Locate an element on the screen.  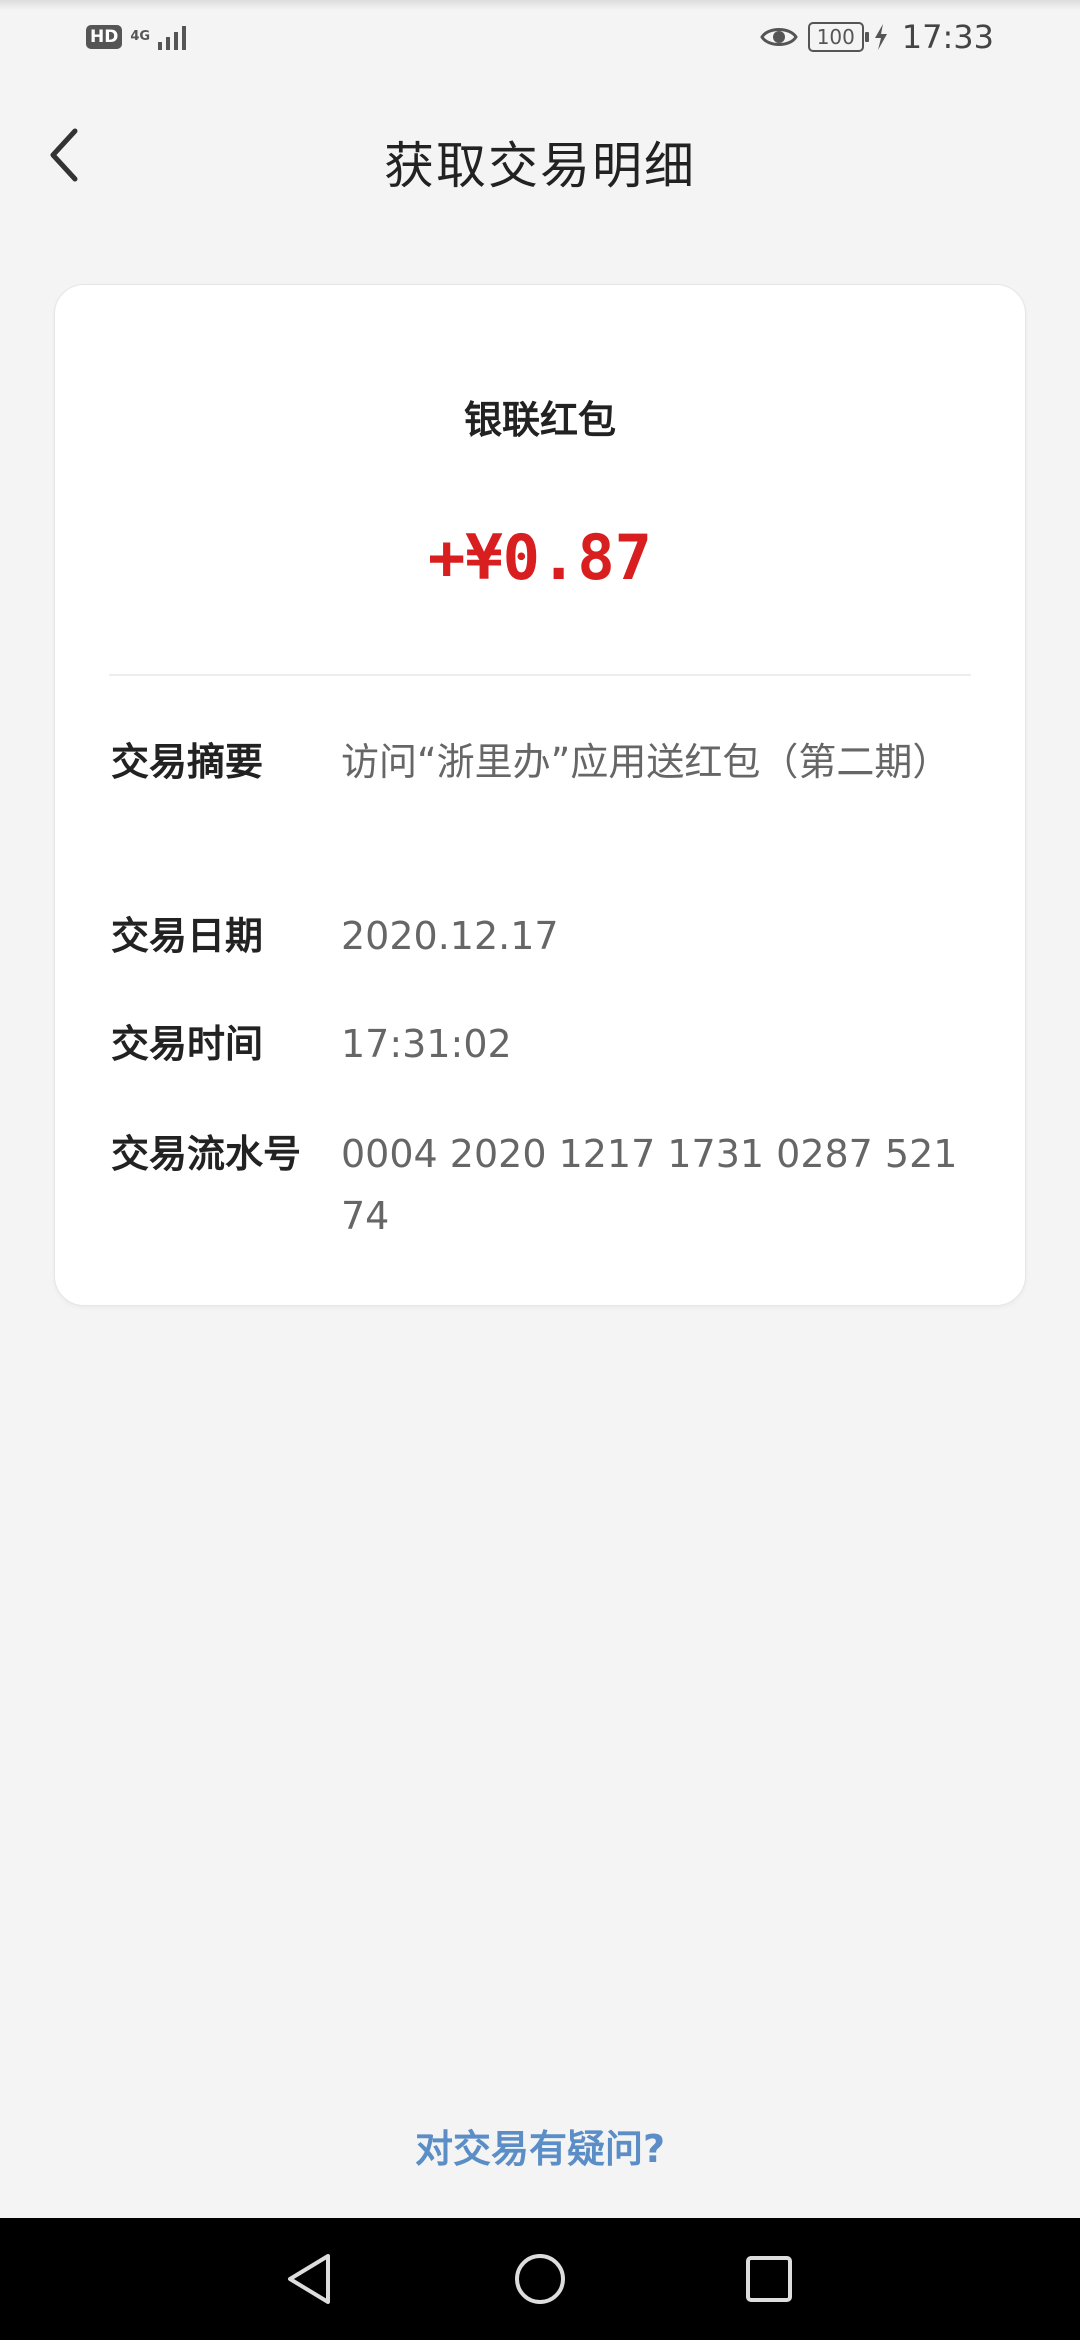
nav-back-button is located at coordinates (309, 2279).